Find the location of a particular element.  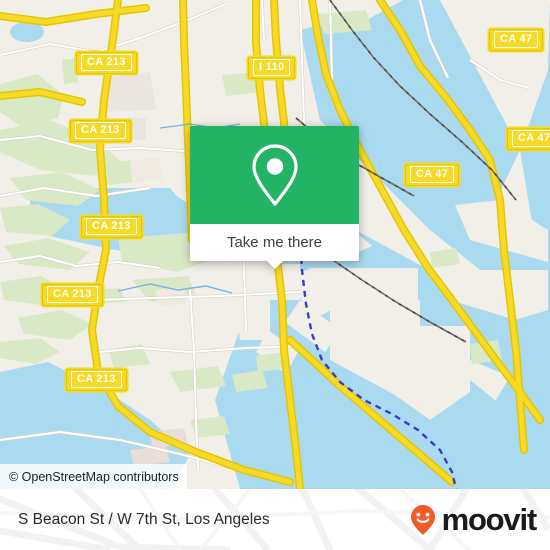

osm-attribution: © OpenStreetMap contributors is located at coordinates (93, 476).